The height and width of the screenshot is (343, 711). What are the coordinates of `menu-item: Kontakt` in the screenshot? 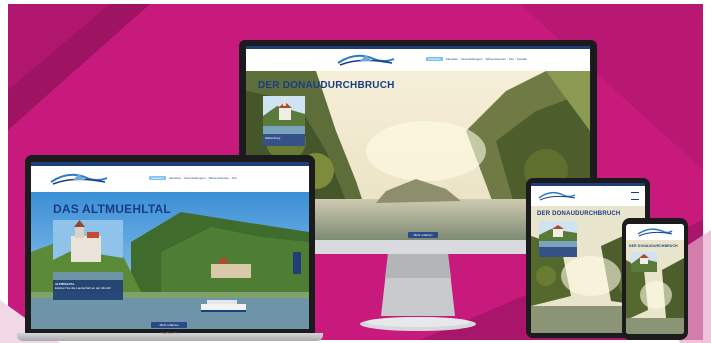 It's located at (522, 59).